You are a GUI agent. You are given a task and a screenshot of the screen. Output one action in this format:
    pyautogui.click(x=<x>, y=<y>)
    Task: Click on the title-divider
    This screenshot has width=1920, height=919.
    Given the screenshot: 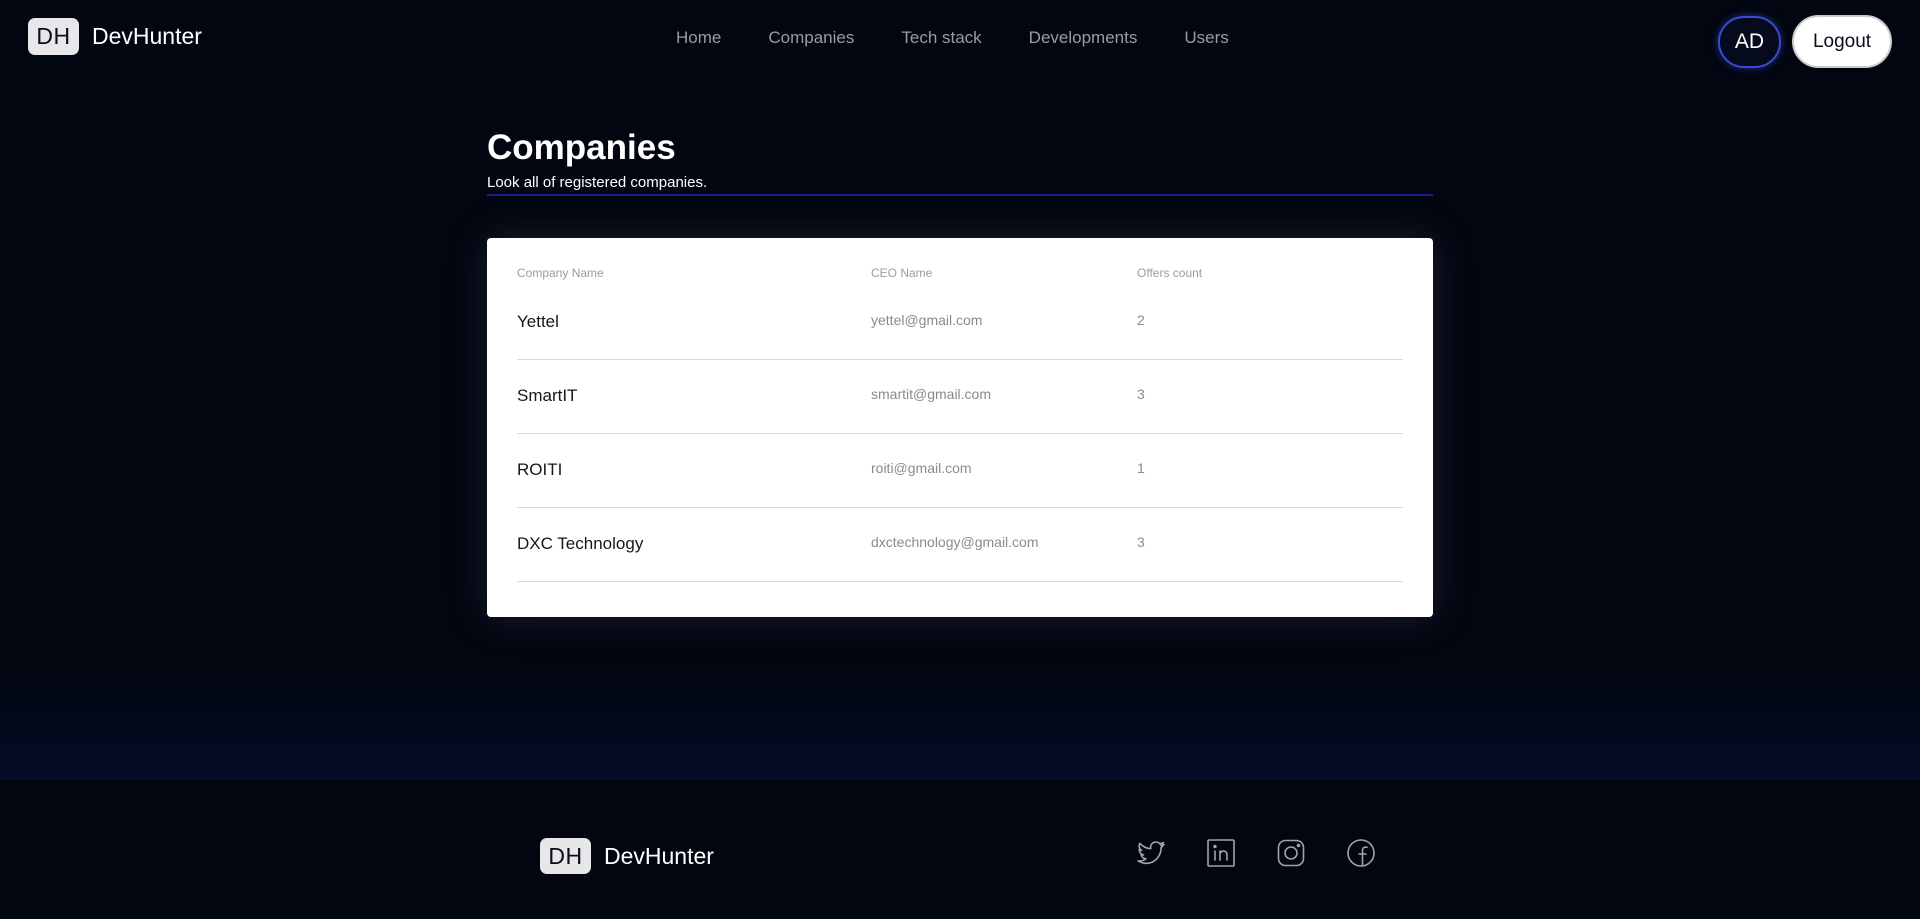 What is the action you would take?
    pyautogui.click(x=960, y=195)
    